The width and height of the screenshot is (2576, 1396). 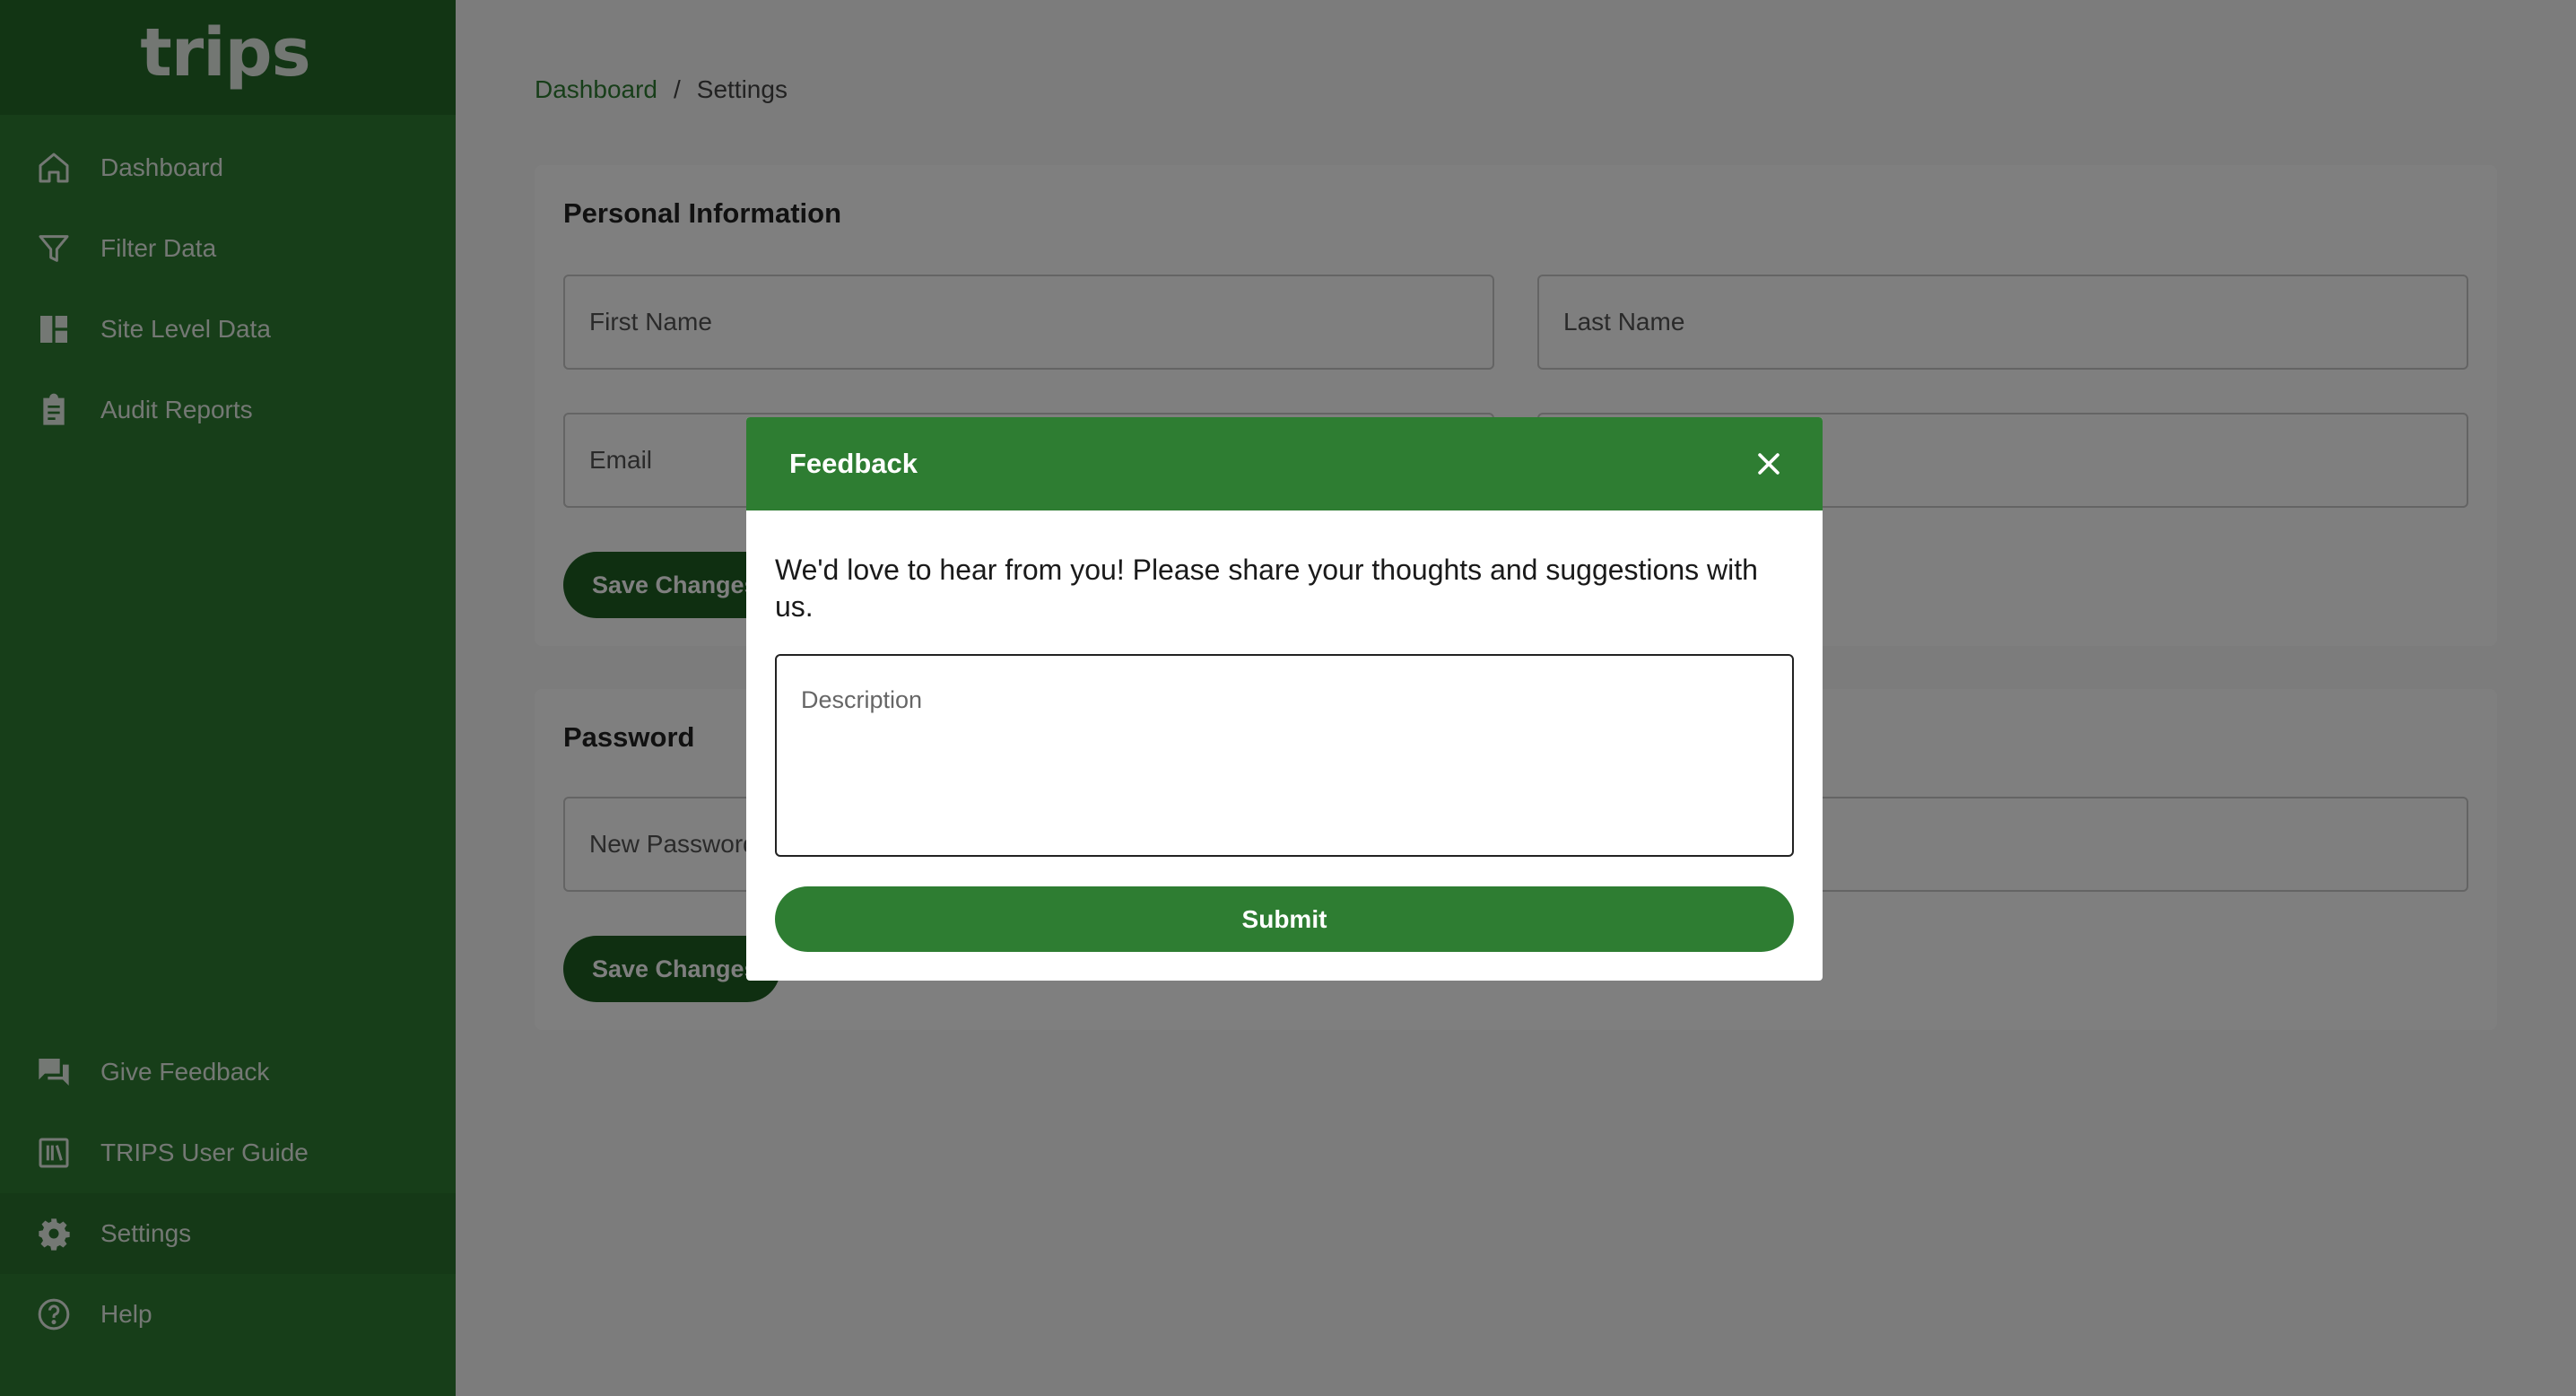 What do you see at coordinates (1284, 463) in the screenshot?
I see `modal-header: Feedback` at bounding box center [1284, 463].